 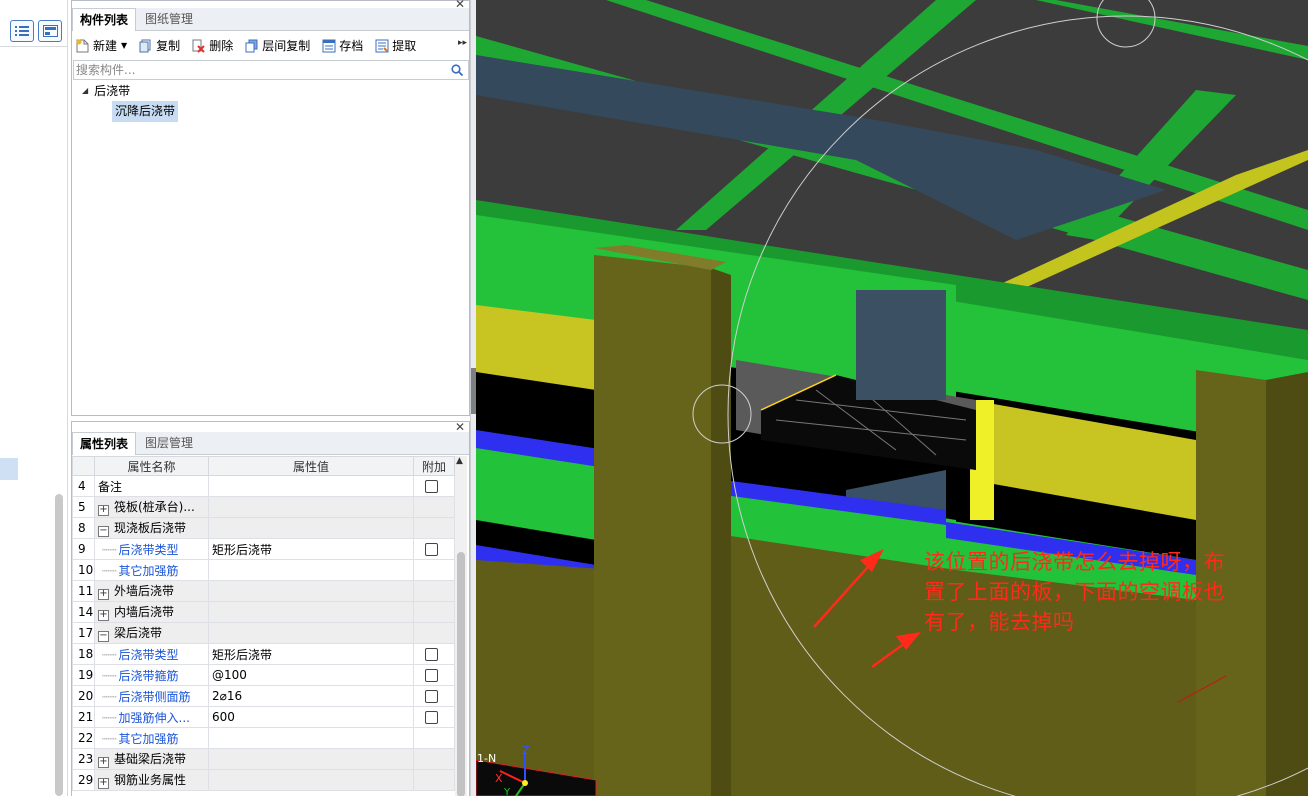 I want to click on row-number: 8, so click(x=83, y=528).